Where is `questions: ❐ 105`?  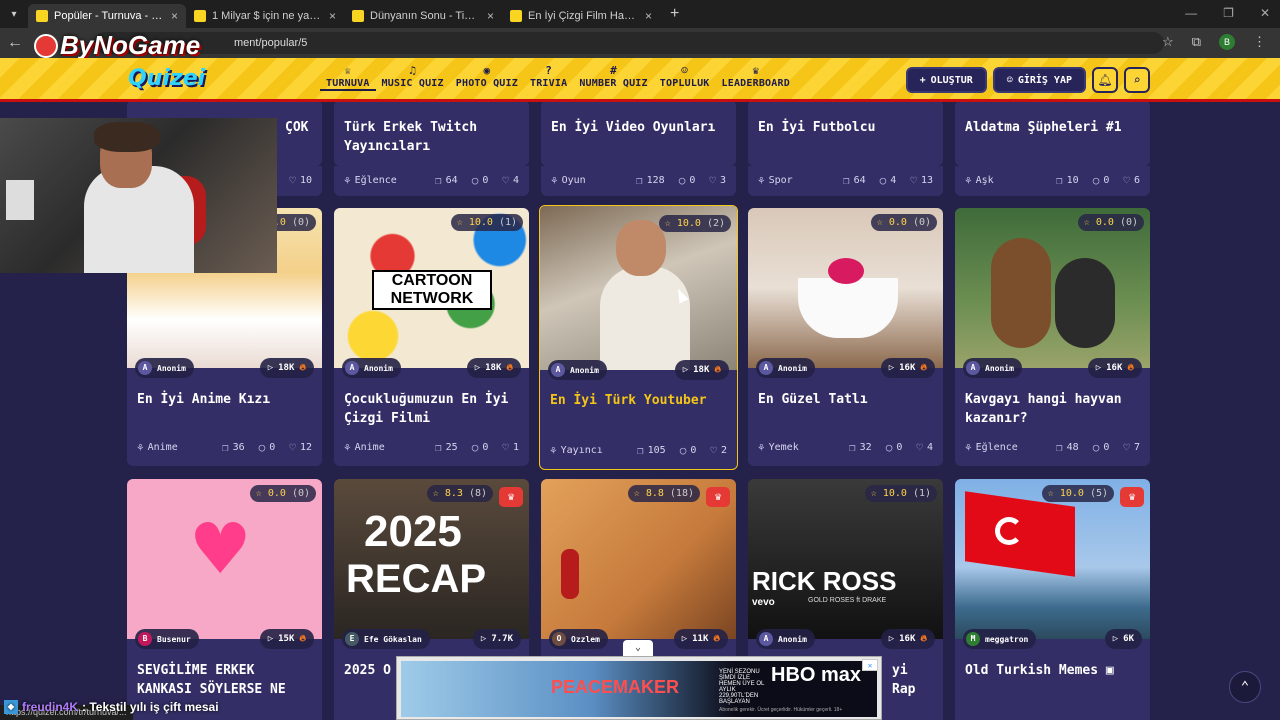 questions: ❐ 105 is located at coordinates (651, 450).